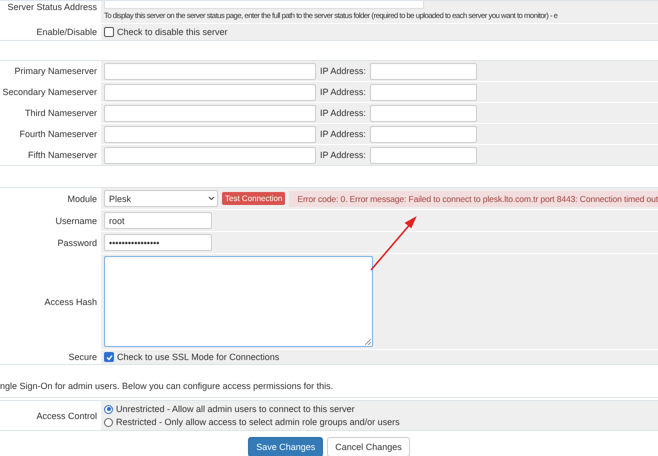 This screenshot has width=658, height=456. I want to click on annotation-arrow, so click(393, 244).